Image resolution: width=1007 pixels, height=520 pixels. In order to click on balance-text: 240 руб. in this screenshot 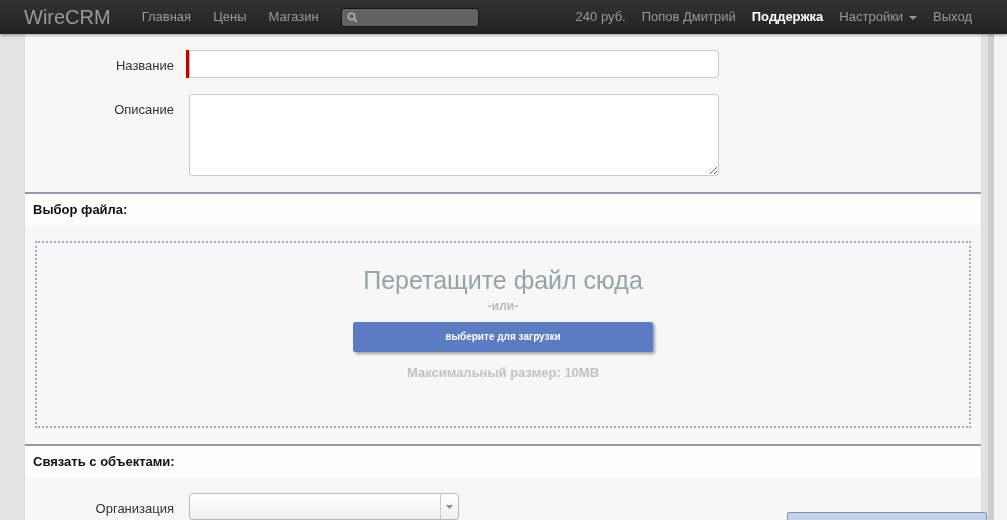, I will do `click(600, 17)`.